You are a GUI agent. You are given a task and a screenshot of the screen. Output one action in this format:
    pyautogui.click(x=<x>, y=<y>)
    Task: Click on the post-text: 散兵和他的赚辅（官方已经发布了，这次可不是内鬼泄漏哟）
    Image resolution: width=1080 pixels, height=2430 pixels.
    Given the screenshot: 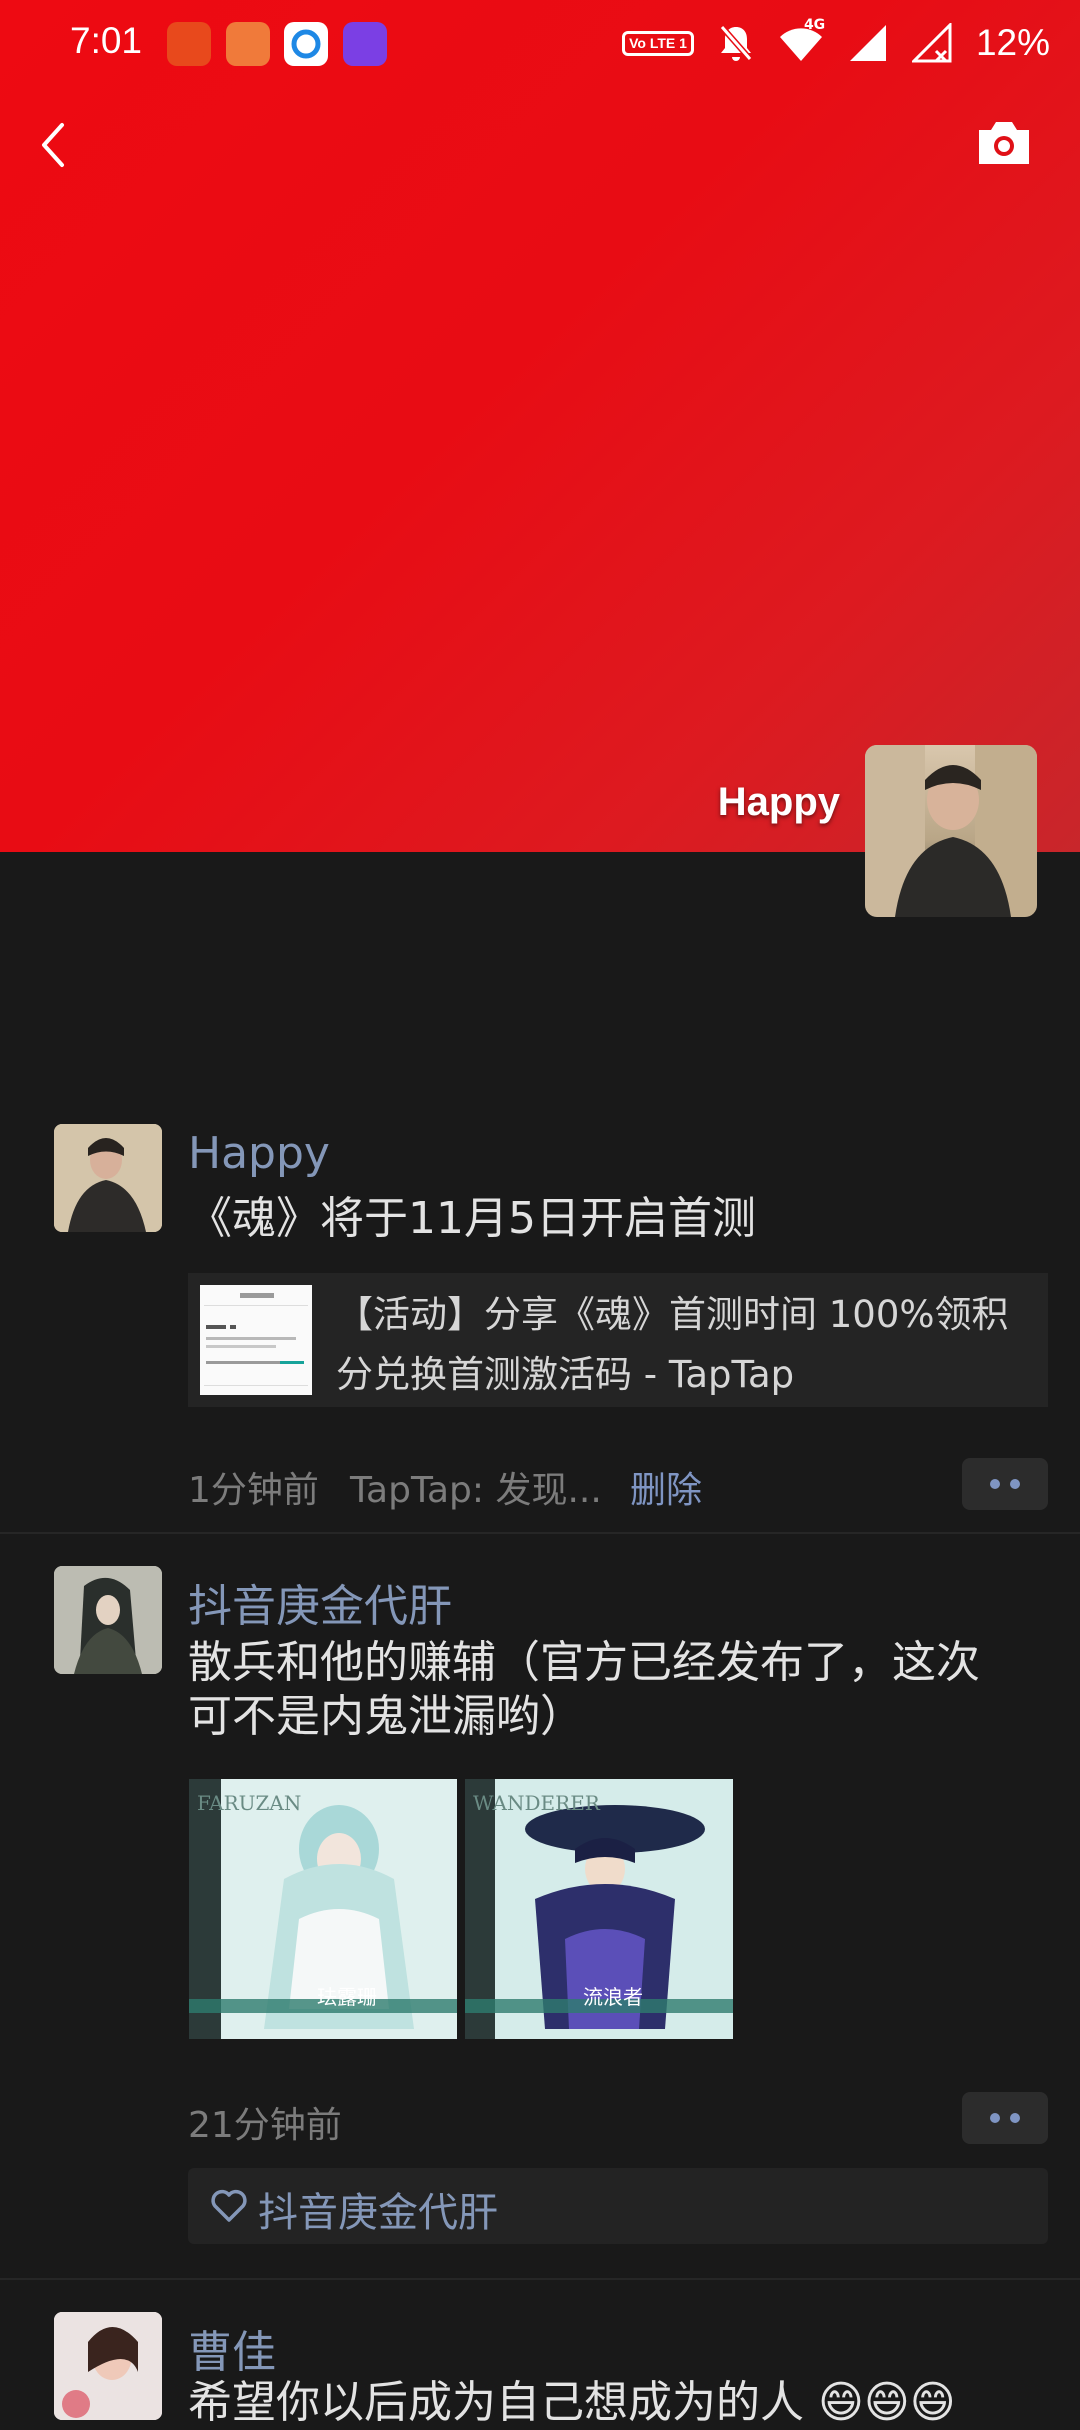 What is the action you would take?
    pyautogui.click(x=584, y=1689)
    